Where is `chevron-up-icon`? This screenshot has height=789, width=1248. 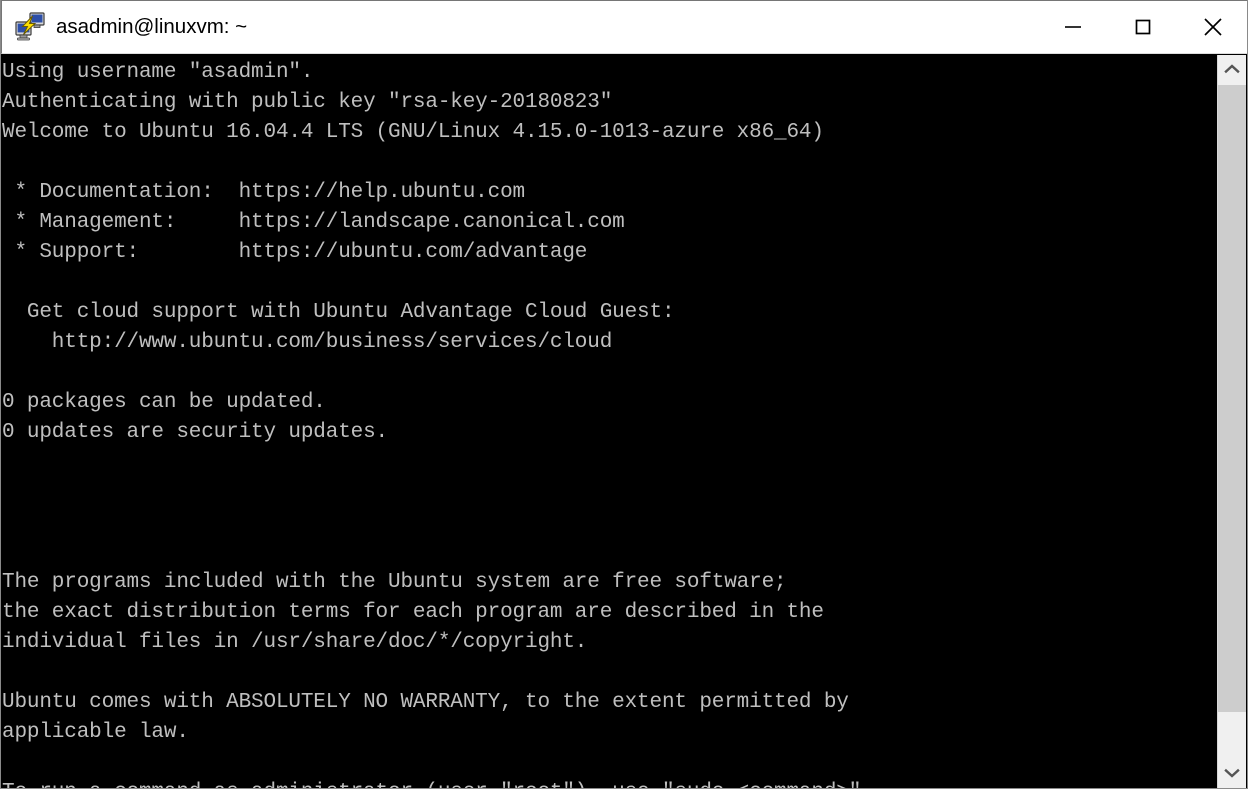
chevron-up-icon is located at coordinates (1232, 70).